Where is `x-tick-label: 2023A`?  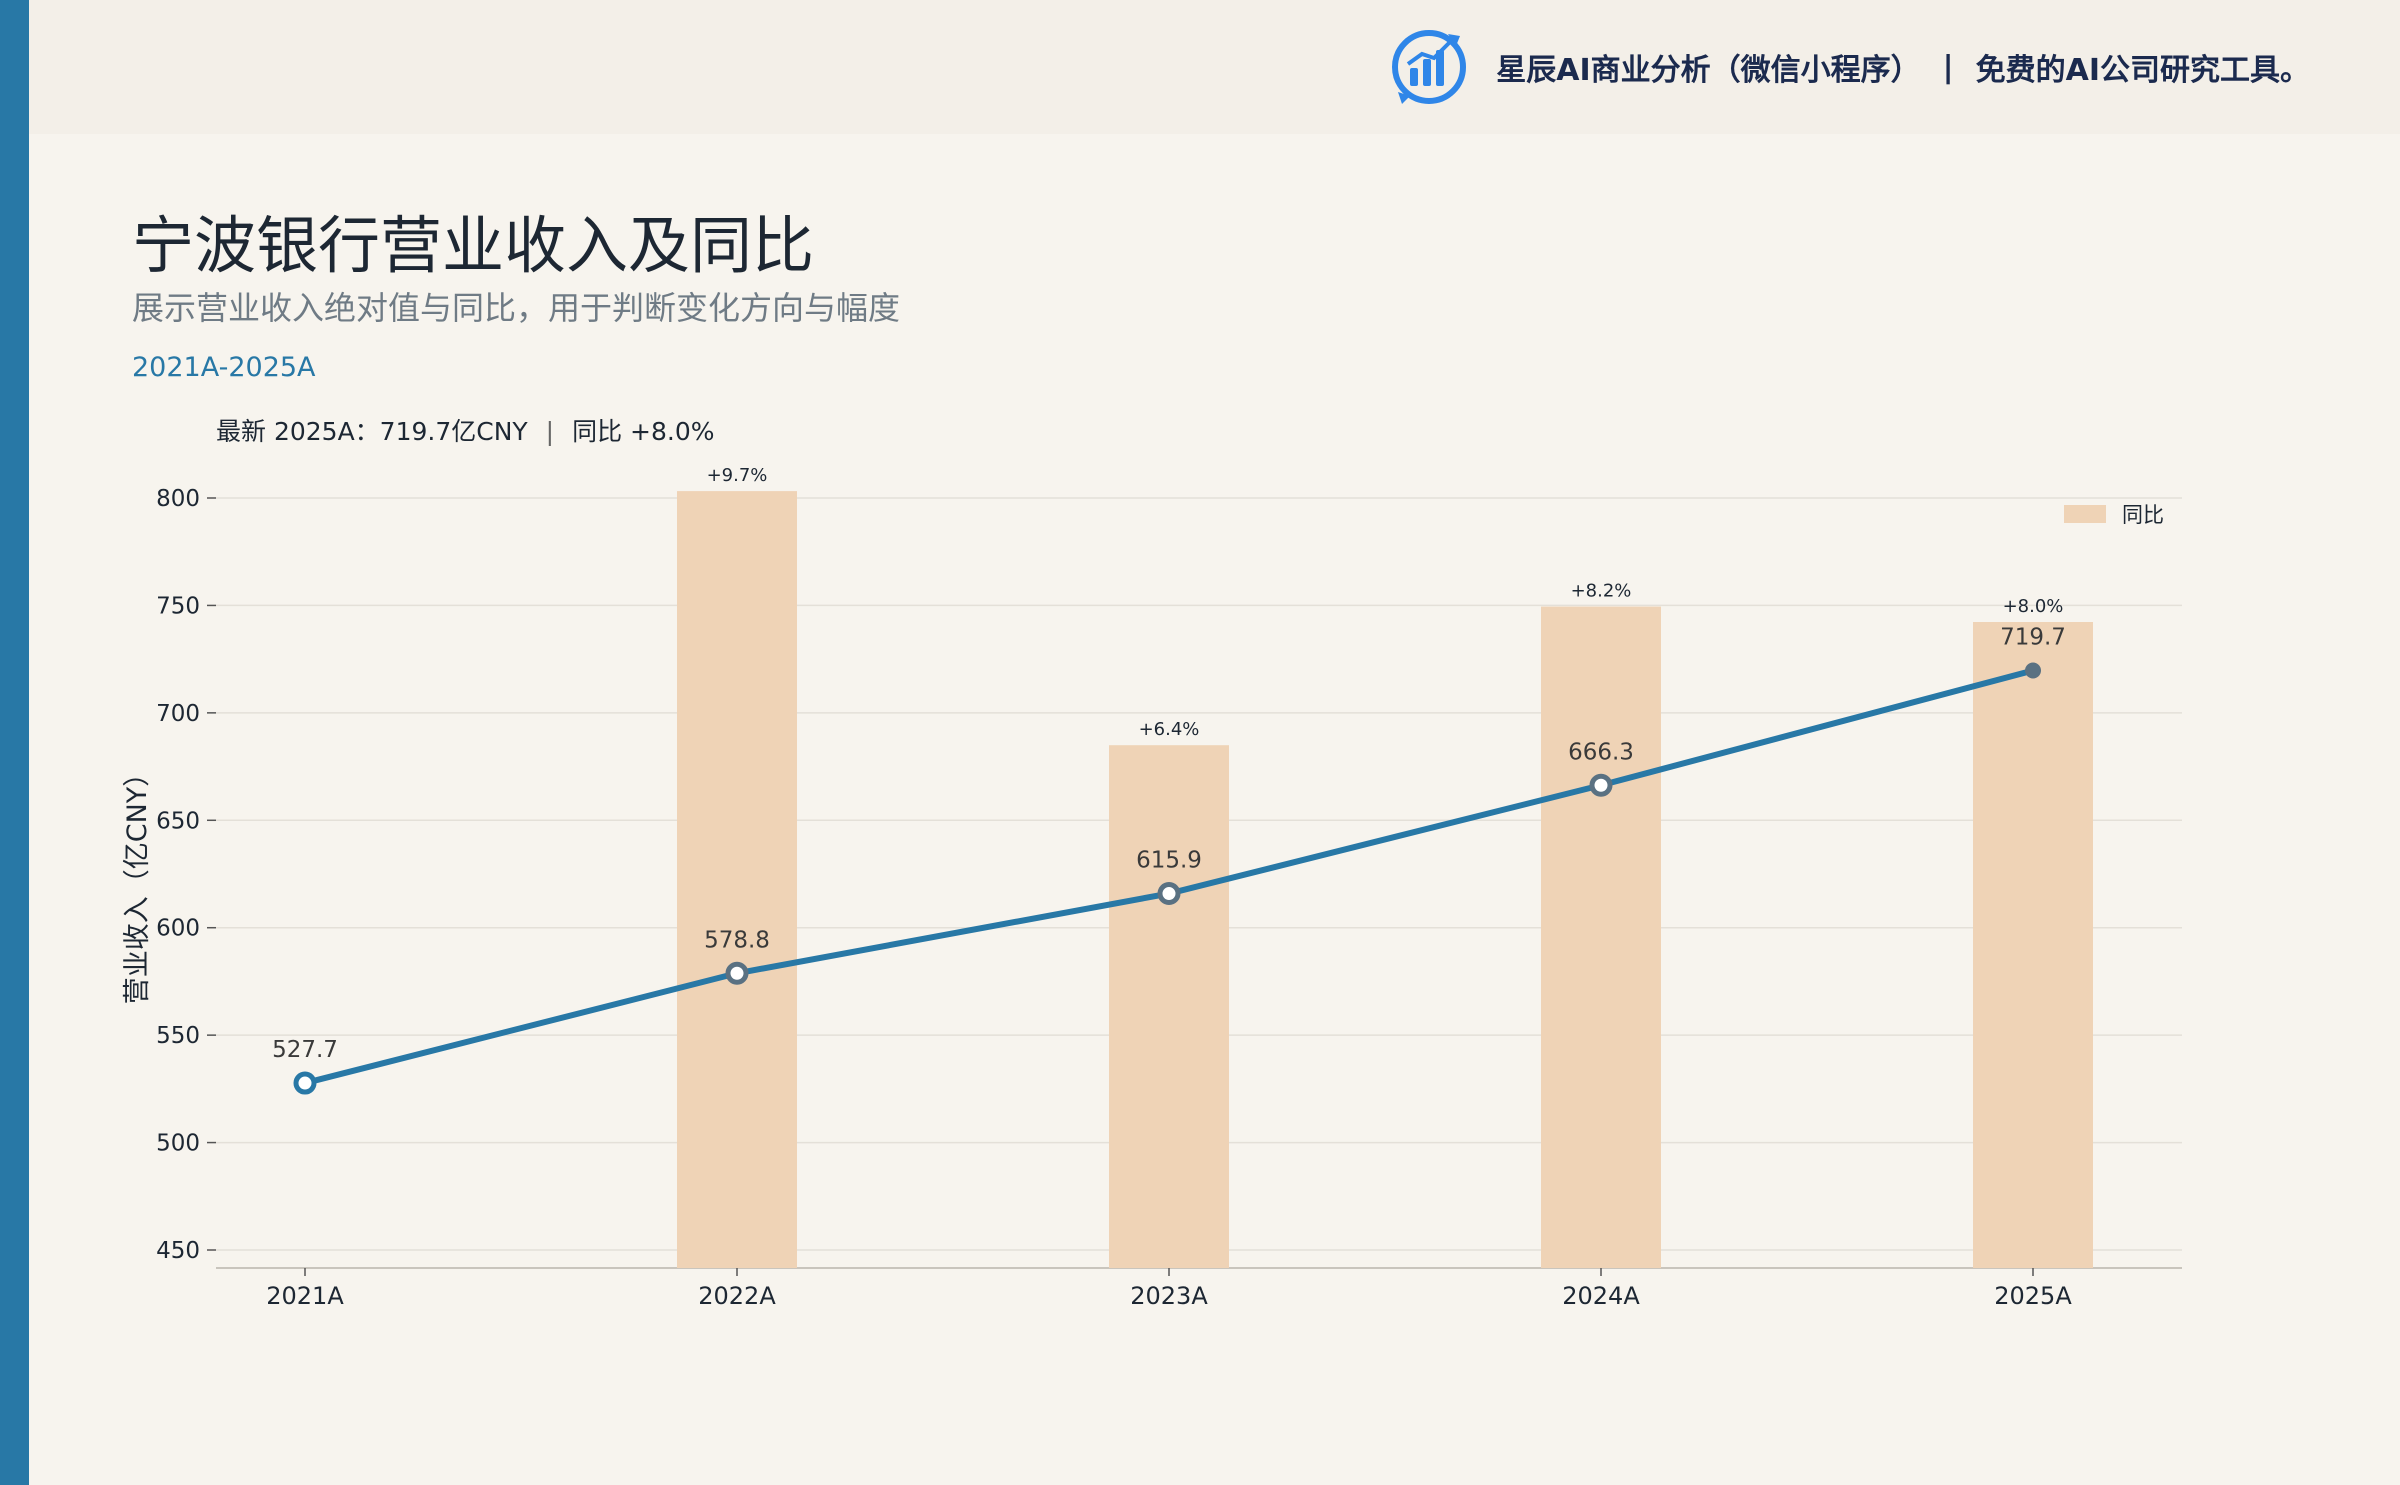
x-tick-label: 2023A is located at coordinates (1169, 1296).